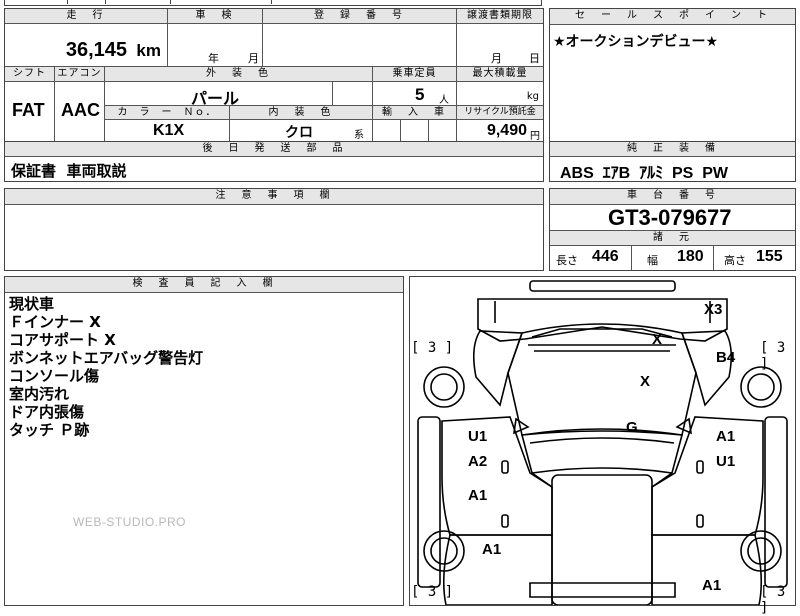  What do you see at coordinates (726, 436) in the screenshot?
I see `mark-right-front-door-1: A1` at bounding box center [726, 436].